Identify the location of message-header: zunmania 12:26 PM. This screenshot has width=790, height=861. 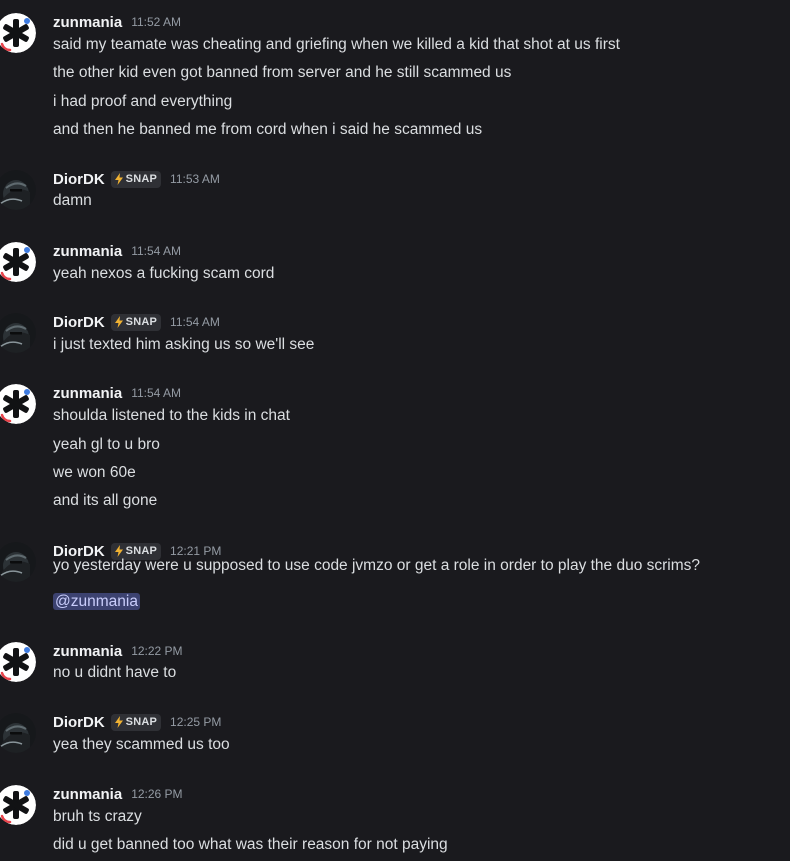
(118, 794).